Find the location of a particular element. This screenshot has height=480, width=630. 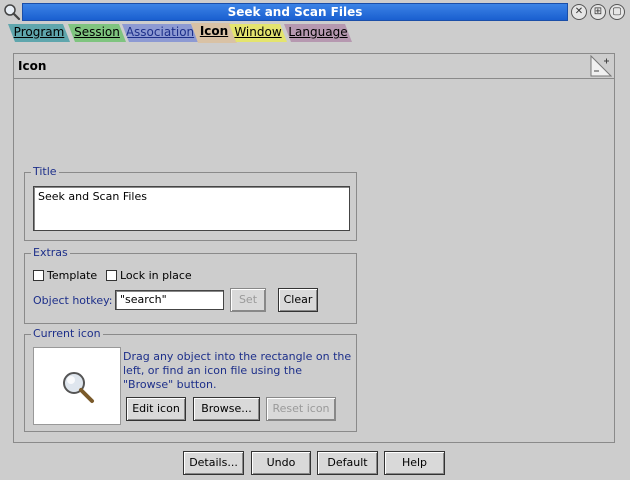

close-icon: ✕ is located at coordinates (579, 12).